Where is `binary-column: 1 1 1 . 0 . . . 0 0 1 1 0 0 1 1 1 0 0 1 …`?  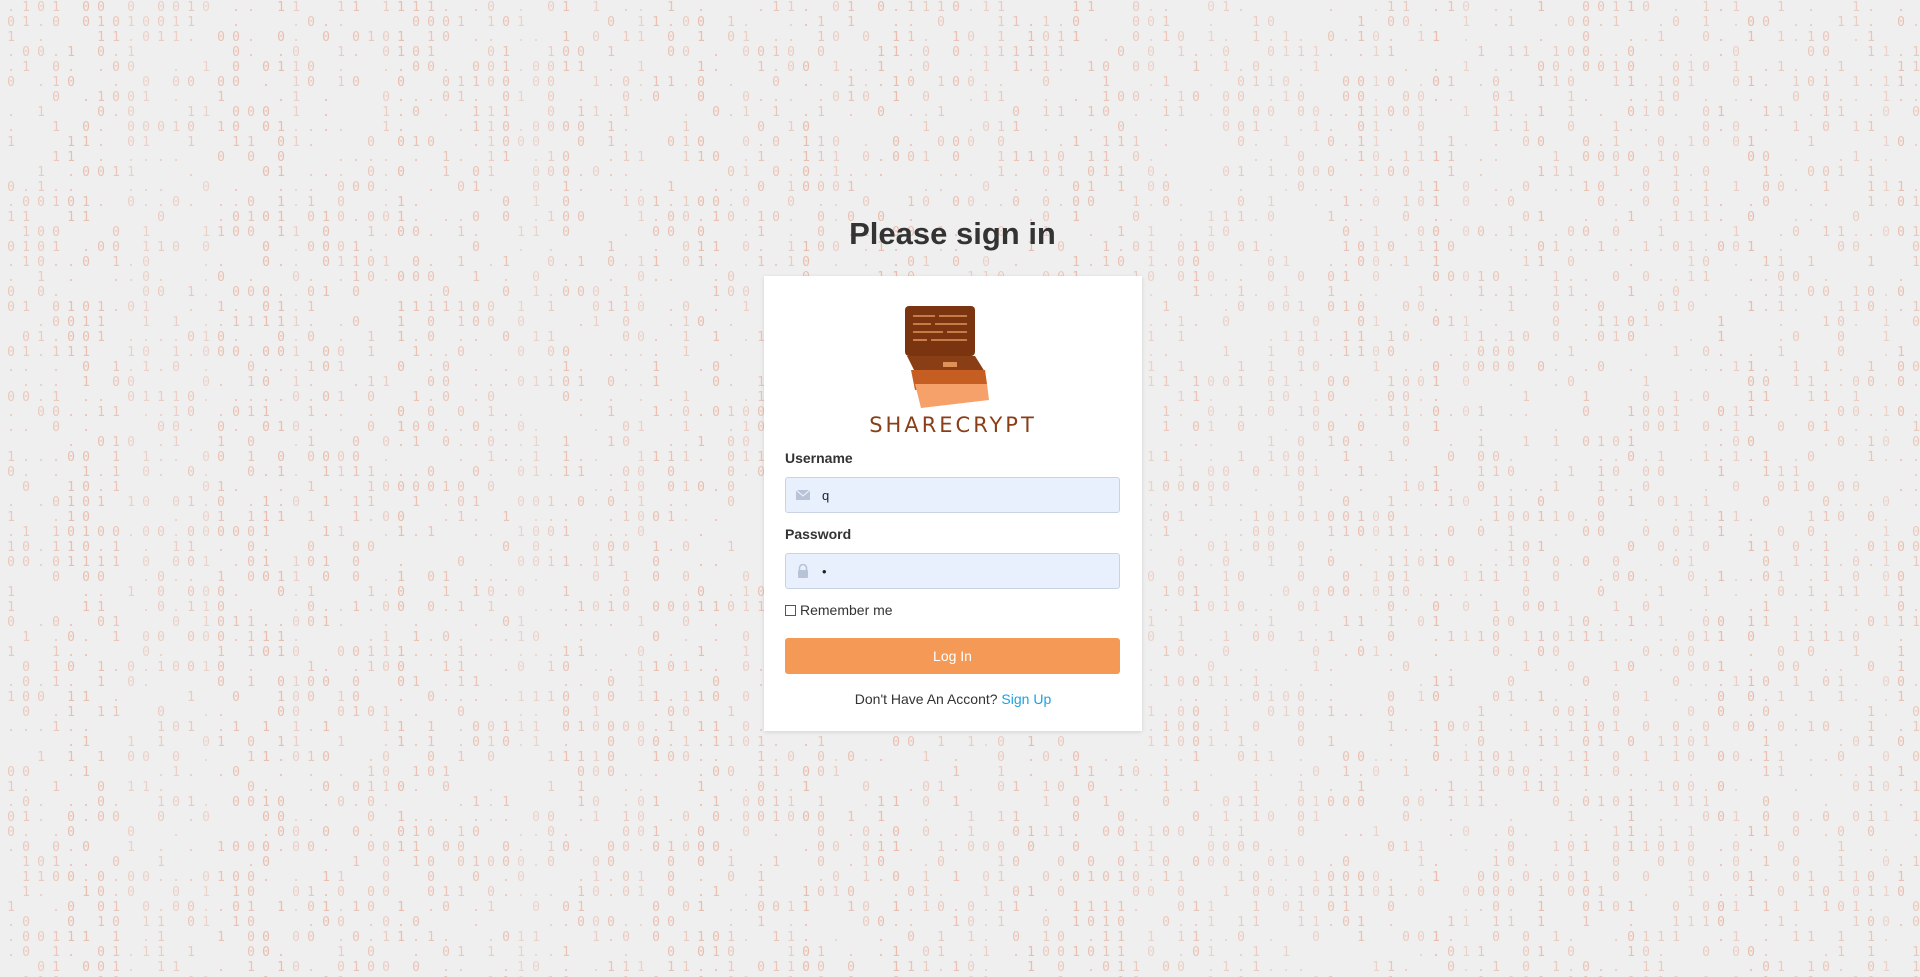
binary-column: 1 1 1 . 0 . . . 0 0 1 1 0 0 1 1 1 0 0 1 … is located at coordinates (401, 472).